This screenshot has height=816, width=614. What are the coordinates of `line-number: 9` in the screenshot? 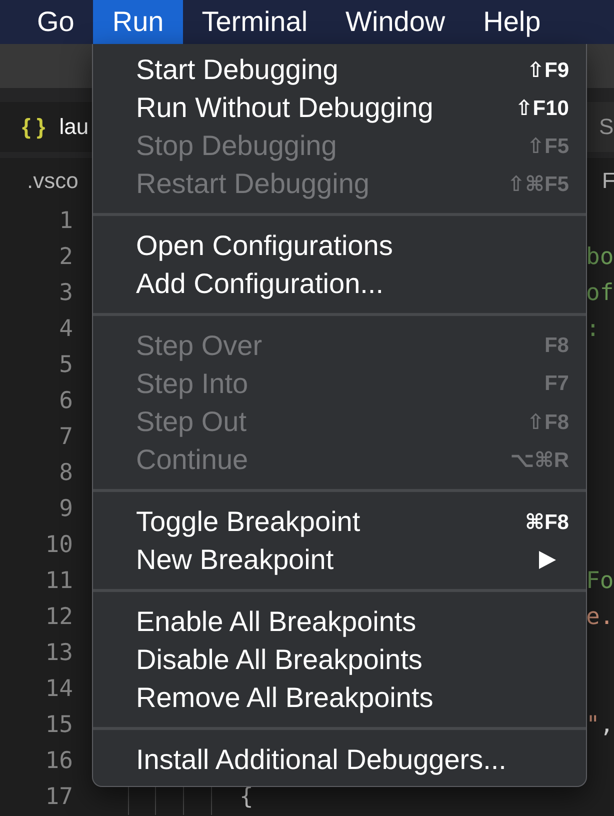 It's located at (66, 509).